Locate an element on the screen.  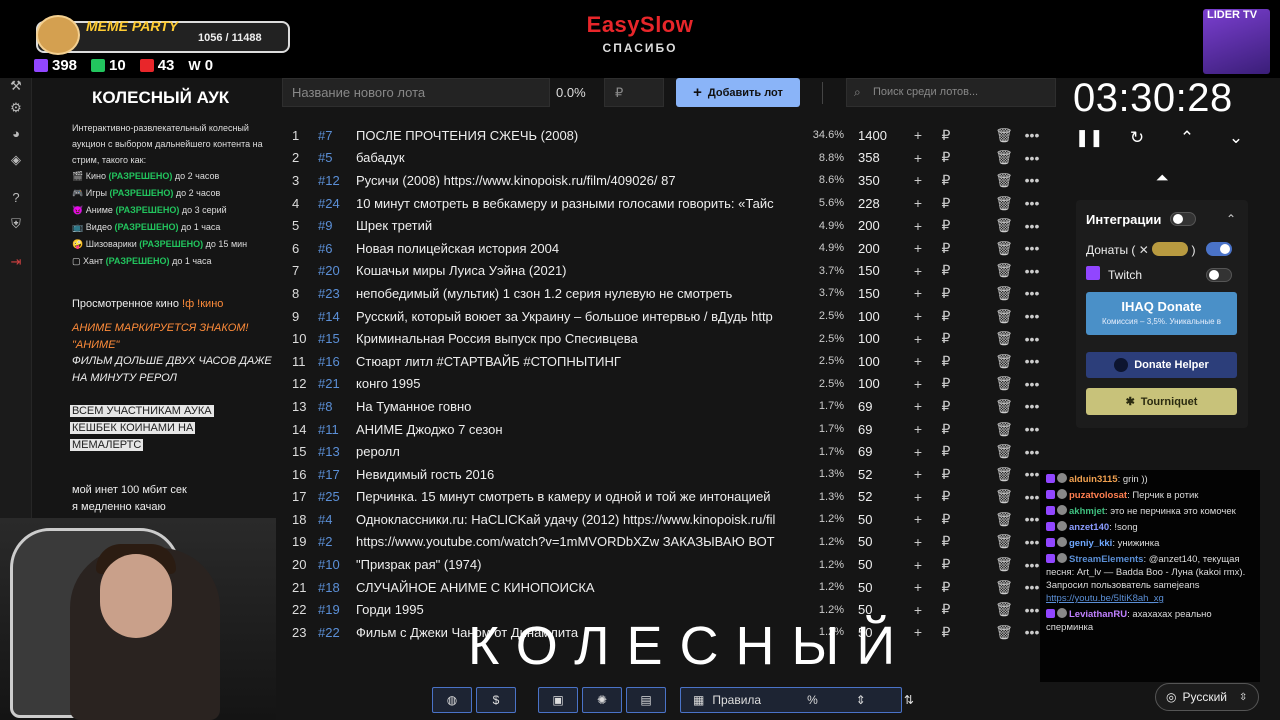
lot-name: Кошачьи миры Луиса Уэйна (2021) is located at coordinates (570, 270).